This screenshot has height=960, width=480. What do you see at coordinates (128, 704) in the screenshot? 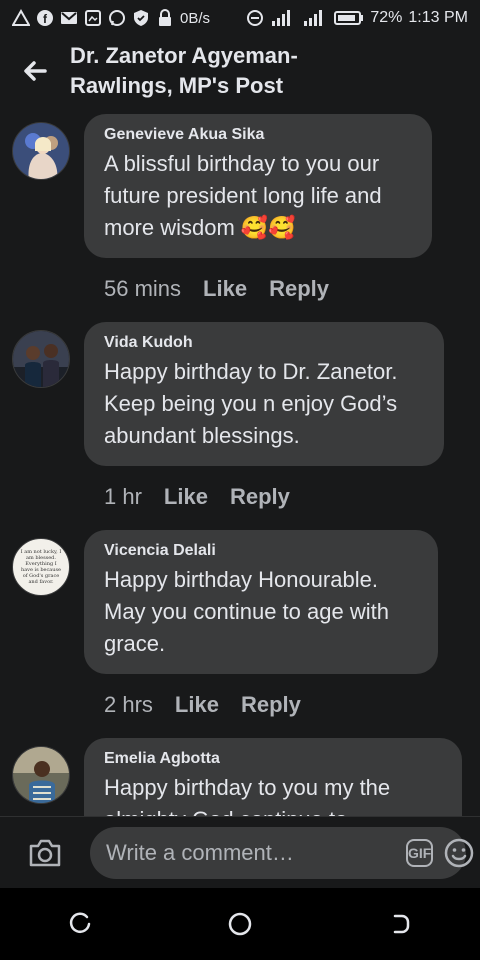
I see `comment-time: 2 hrs` at bounding box center [128, 704].